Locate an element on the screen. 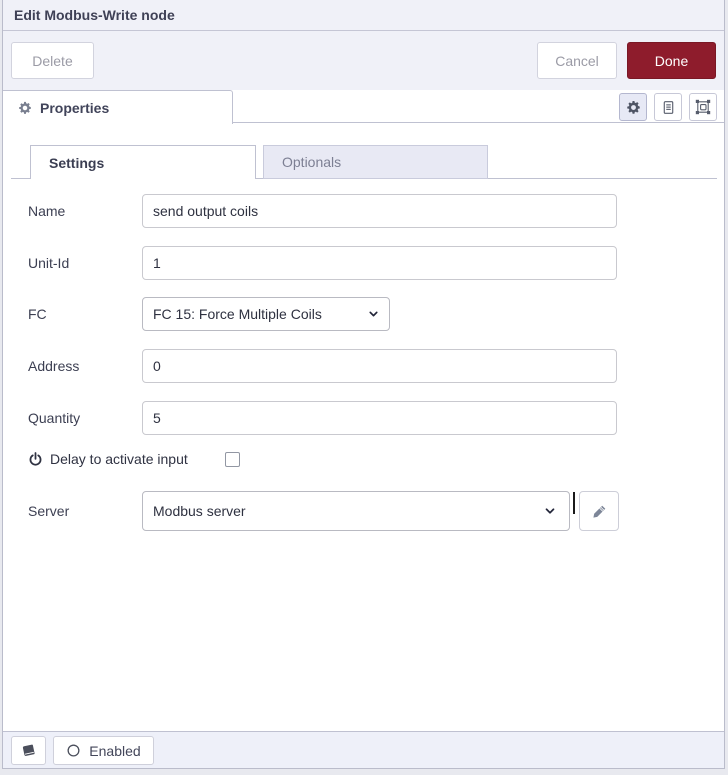 Image resolution: width=728 pixels, height=775 pixels. delay-row: Delay to activate input is located at coordinates (134, 459).